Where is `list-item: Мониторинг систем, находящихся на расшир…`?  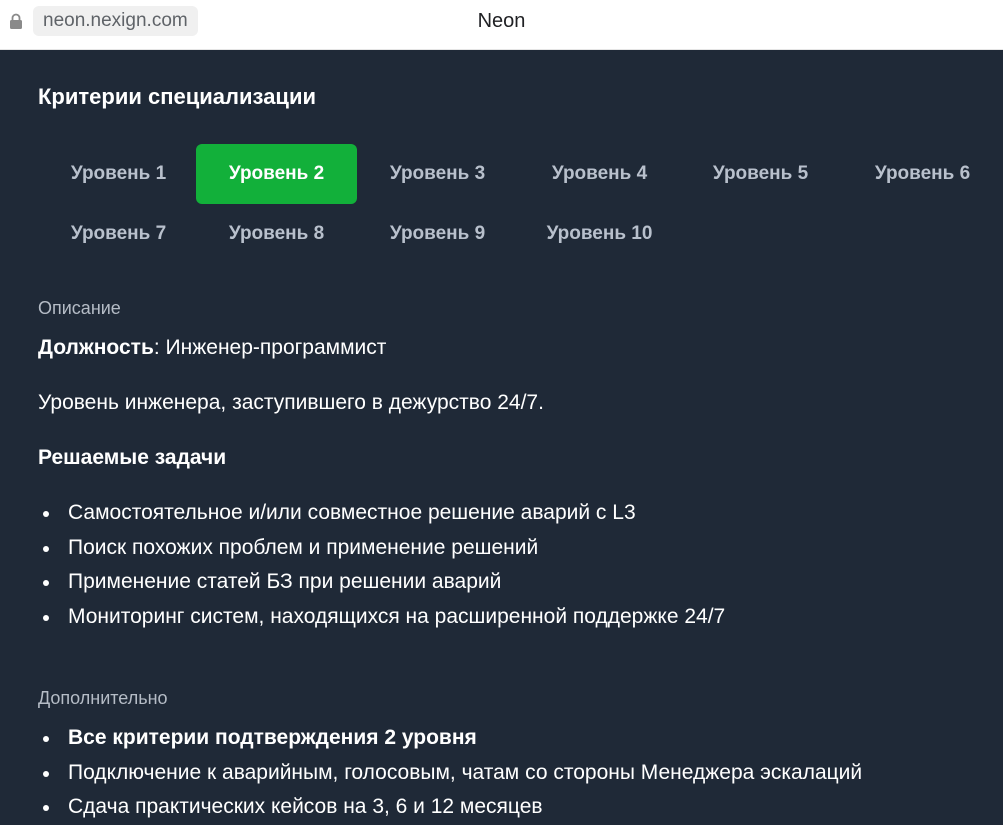
list-item: Мониторинг систем, находящихся на расшир… is located at coordinates (518, 617).